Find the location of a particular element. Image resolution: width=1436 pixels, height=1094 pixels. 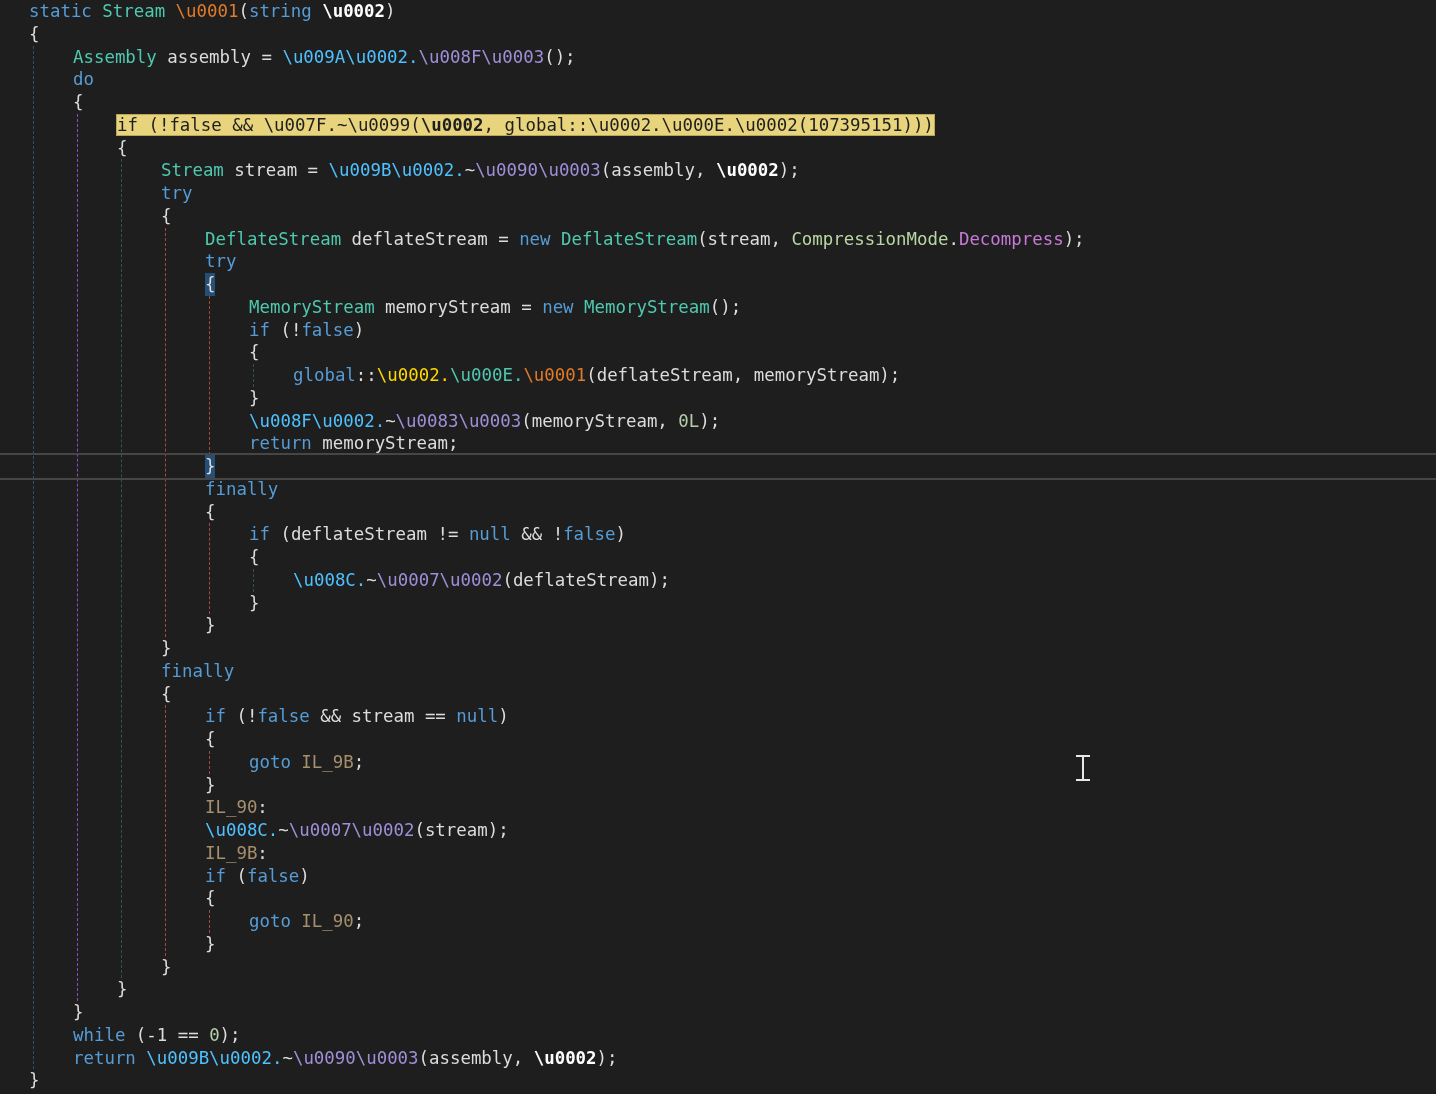

code-line: if (!false) is located at coordinates (307, 330).